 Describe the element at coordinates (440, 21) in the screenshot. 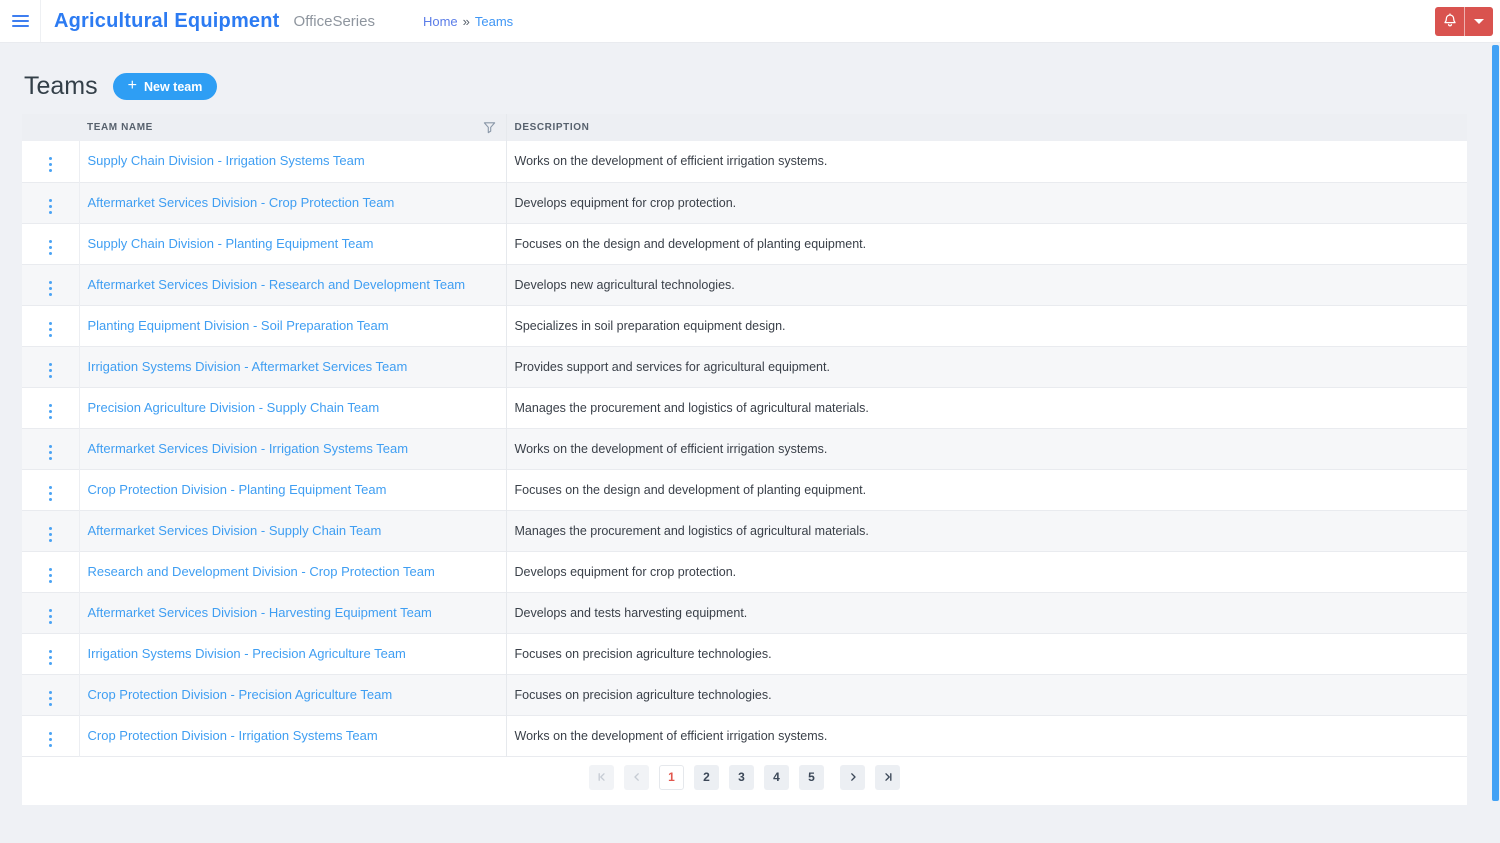

I see `breadcrumb-home-link: Home` at that location.